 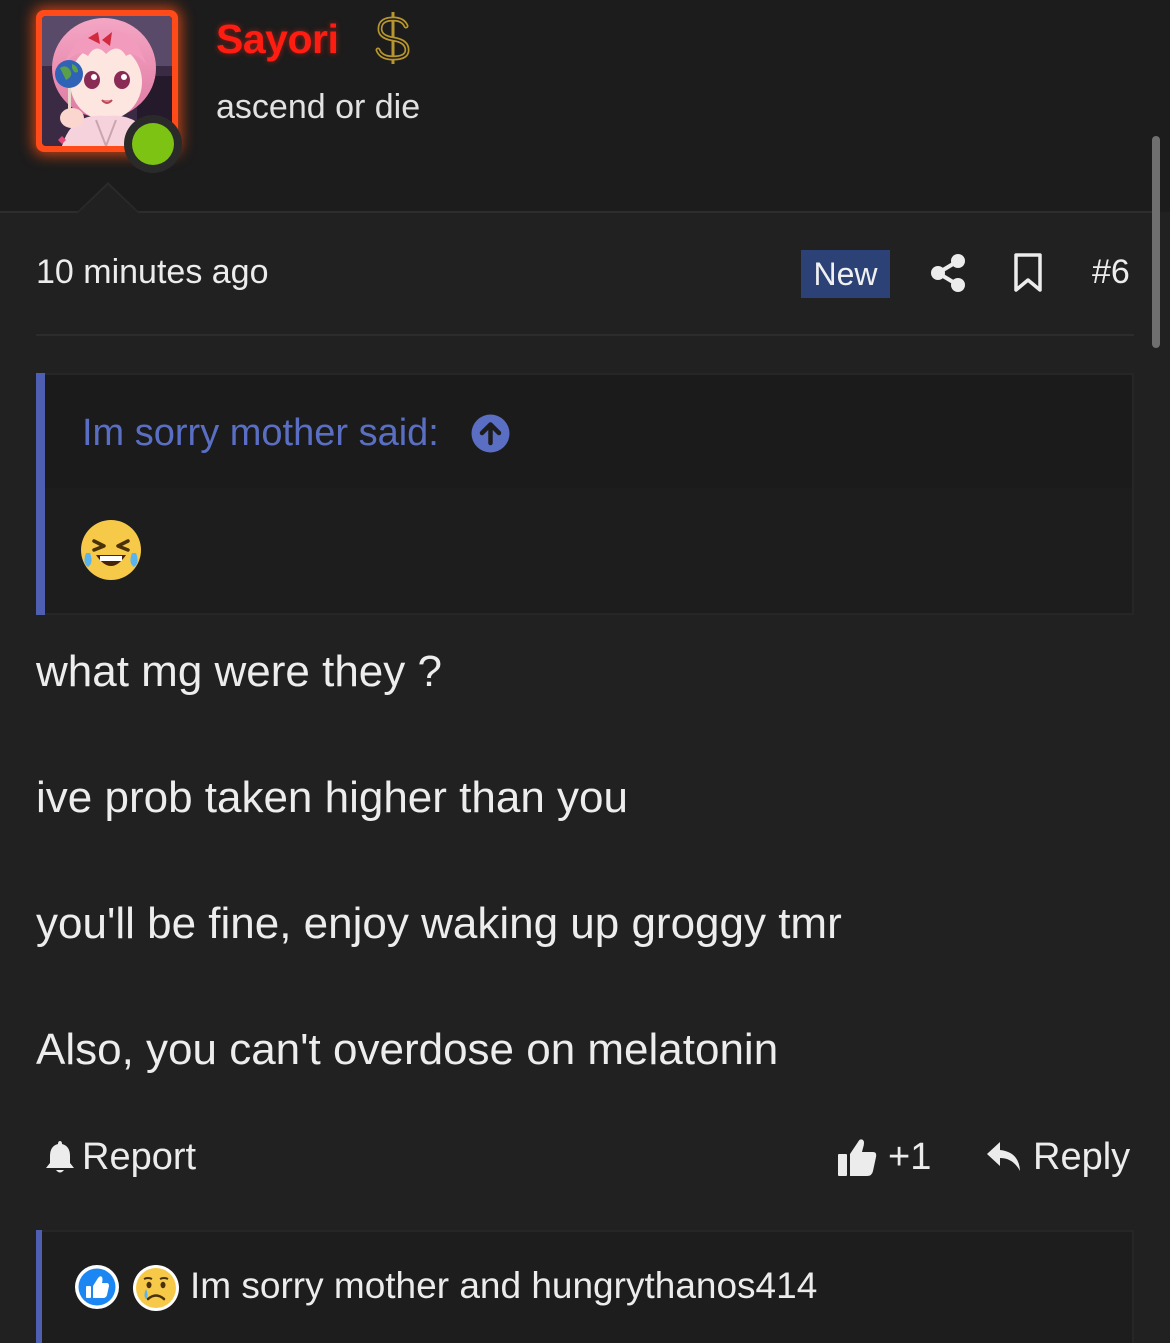 What do you see at coordinates (910, 1156) in the screenshot?
I see `like-count: +1` at bounding box center [910, 1156].